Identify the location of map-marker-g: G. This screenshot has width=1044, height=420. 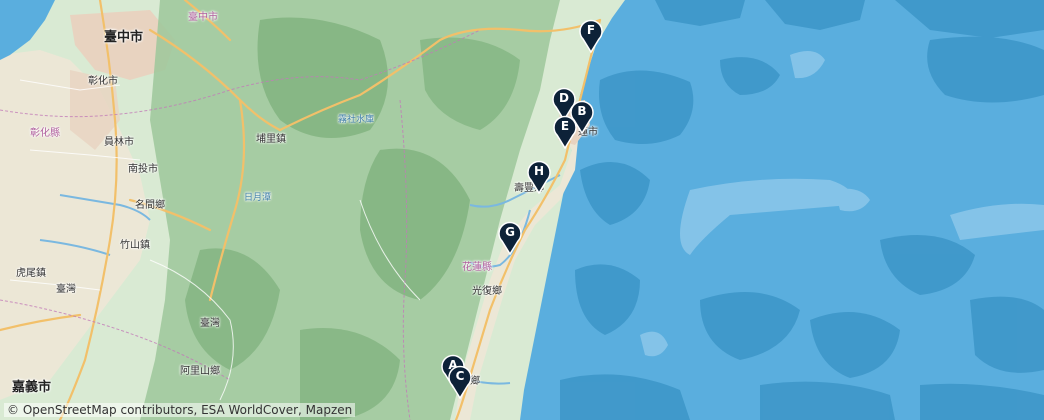
(510, 237).